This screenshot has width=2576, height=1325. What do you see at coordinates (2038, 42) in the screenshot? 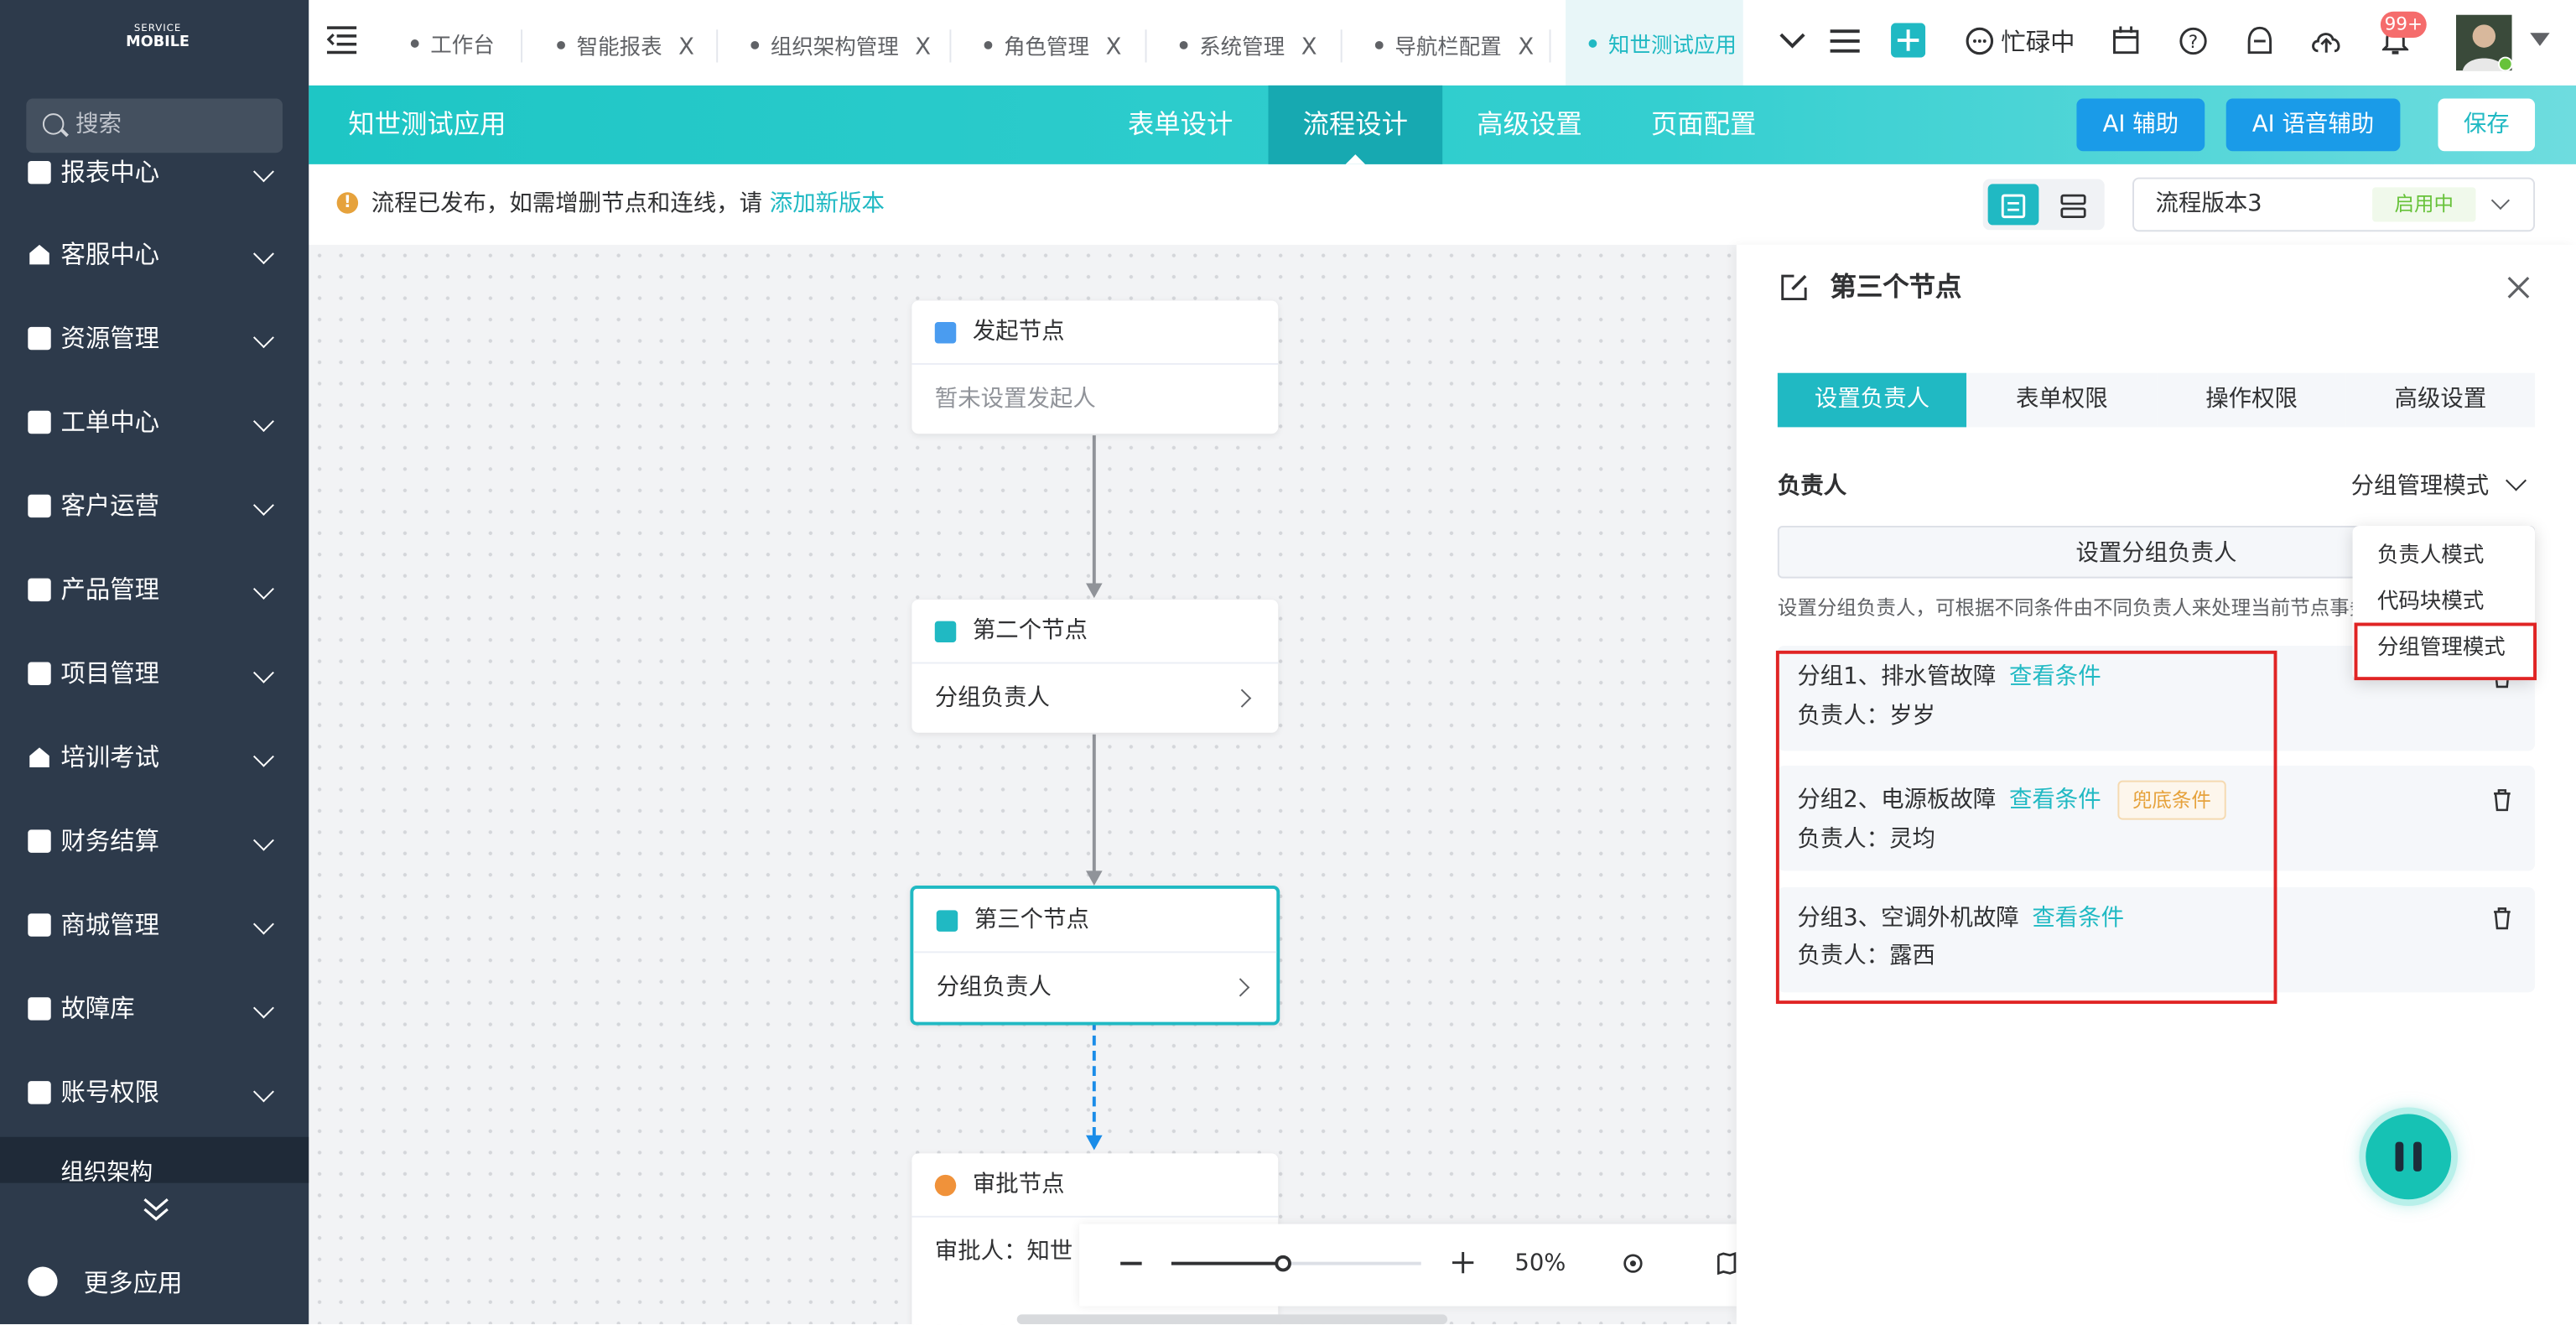
I see `status-text: 忙碌中` at bounding box center [2038, 42].